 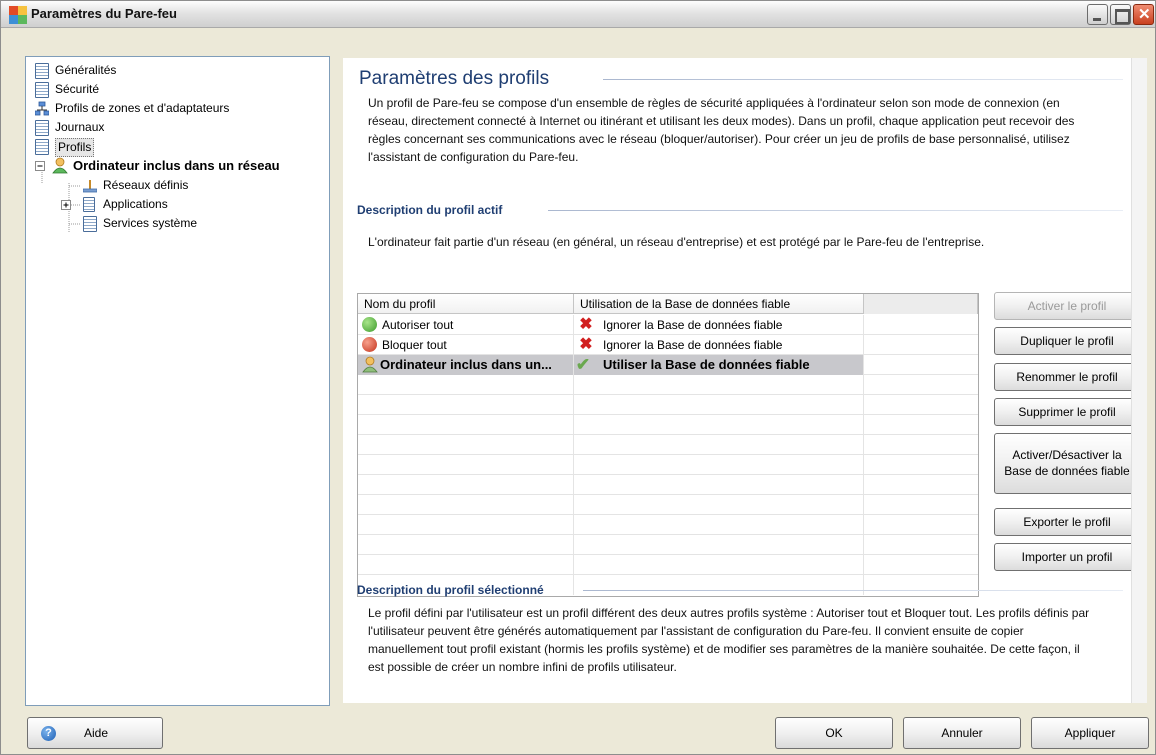 What do you see at coordinates (1067, 522) in the screenshot?
I see `export-profile-button: Exporter le profil` at bounding box center [1067, 522].